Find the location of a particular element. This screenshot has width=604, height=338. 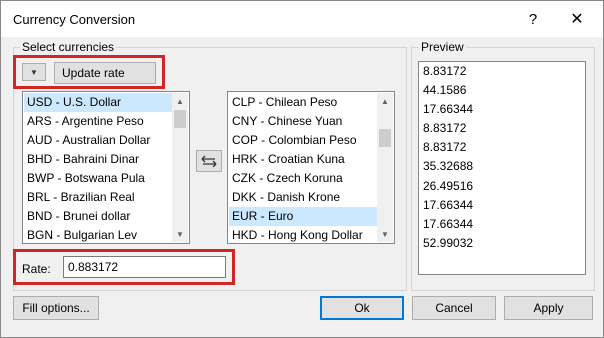

preview-value: 44.1586 is located at coordinates (445, 90).